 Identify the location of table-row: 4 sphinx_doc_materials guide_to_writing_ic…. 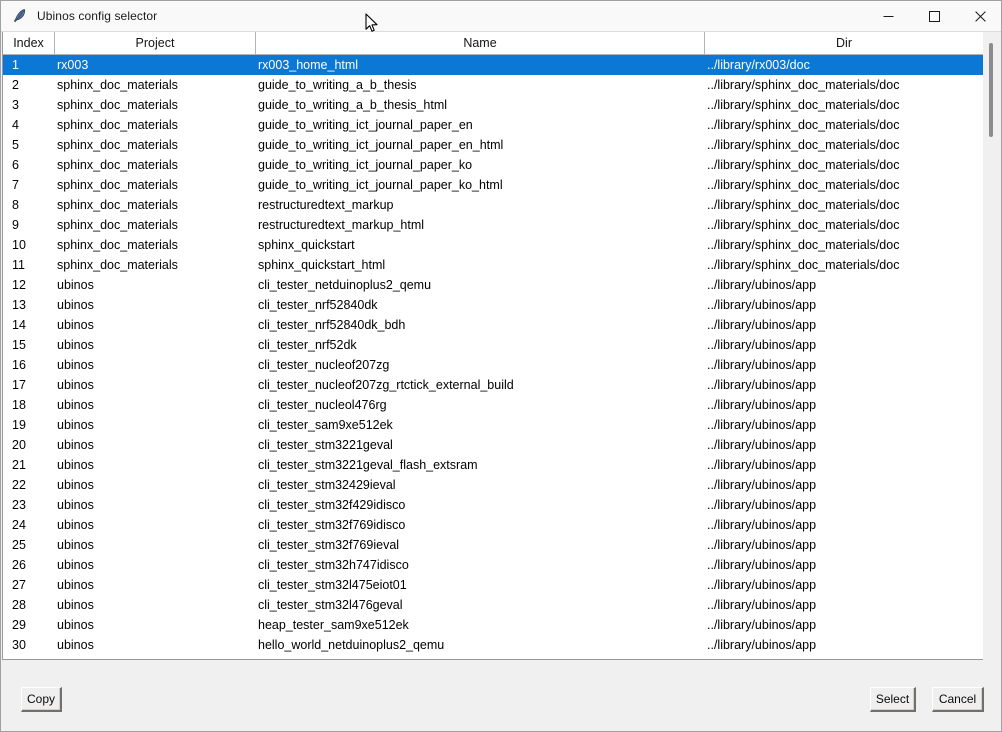
(493, 125).